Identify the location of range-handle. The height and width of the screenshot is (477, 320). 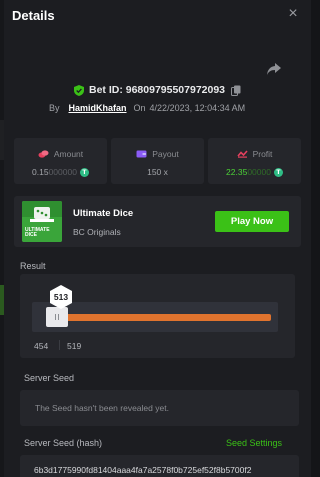
(57, 317).